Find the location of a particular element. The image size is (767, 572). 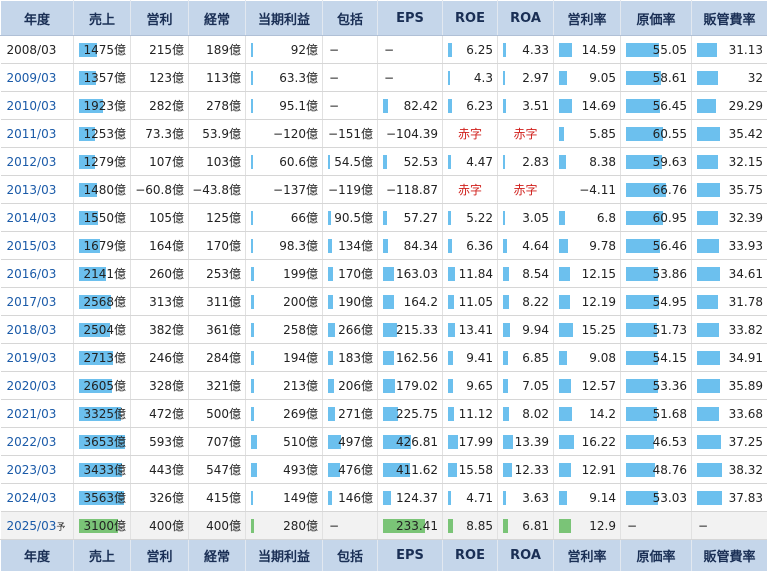

year-link: 2022/03 is located at coordinates (37, 442).